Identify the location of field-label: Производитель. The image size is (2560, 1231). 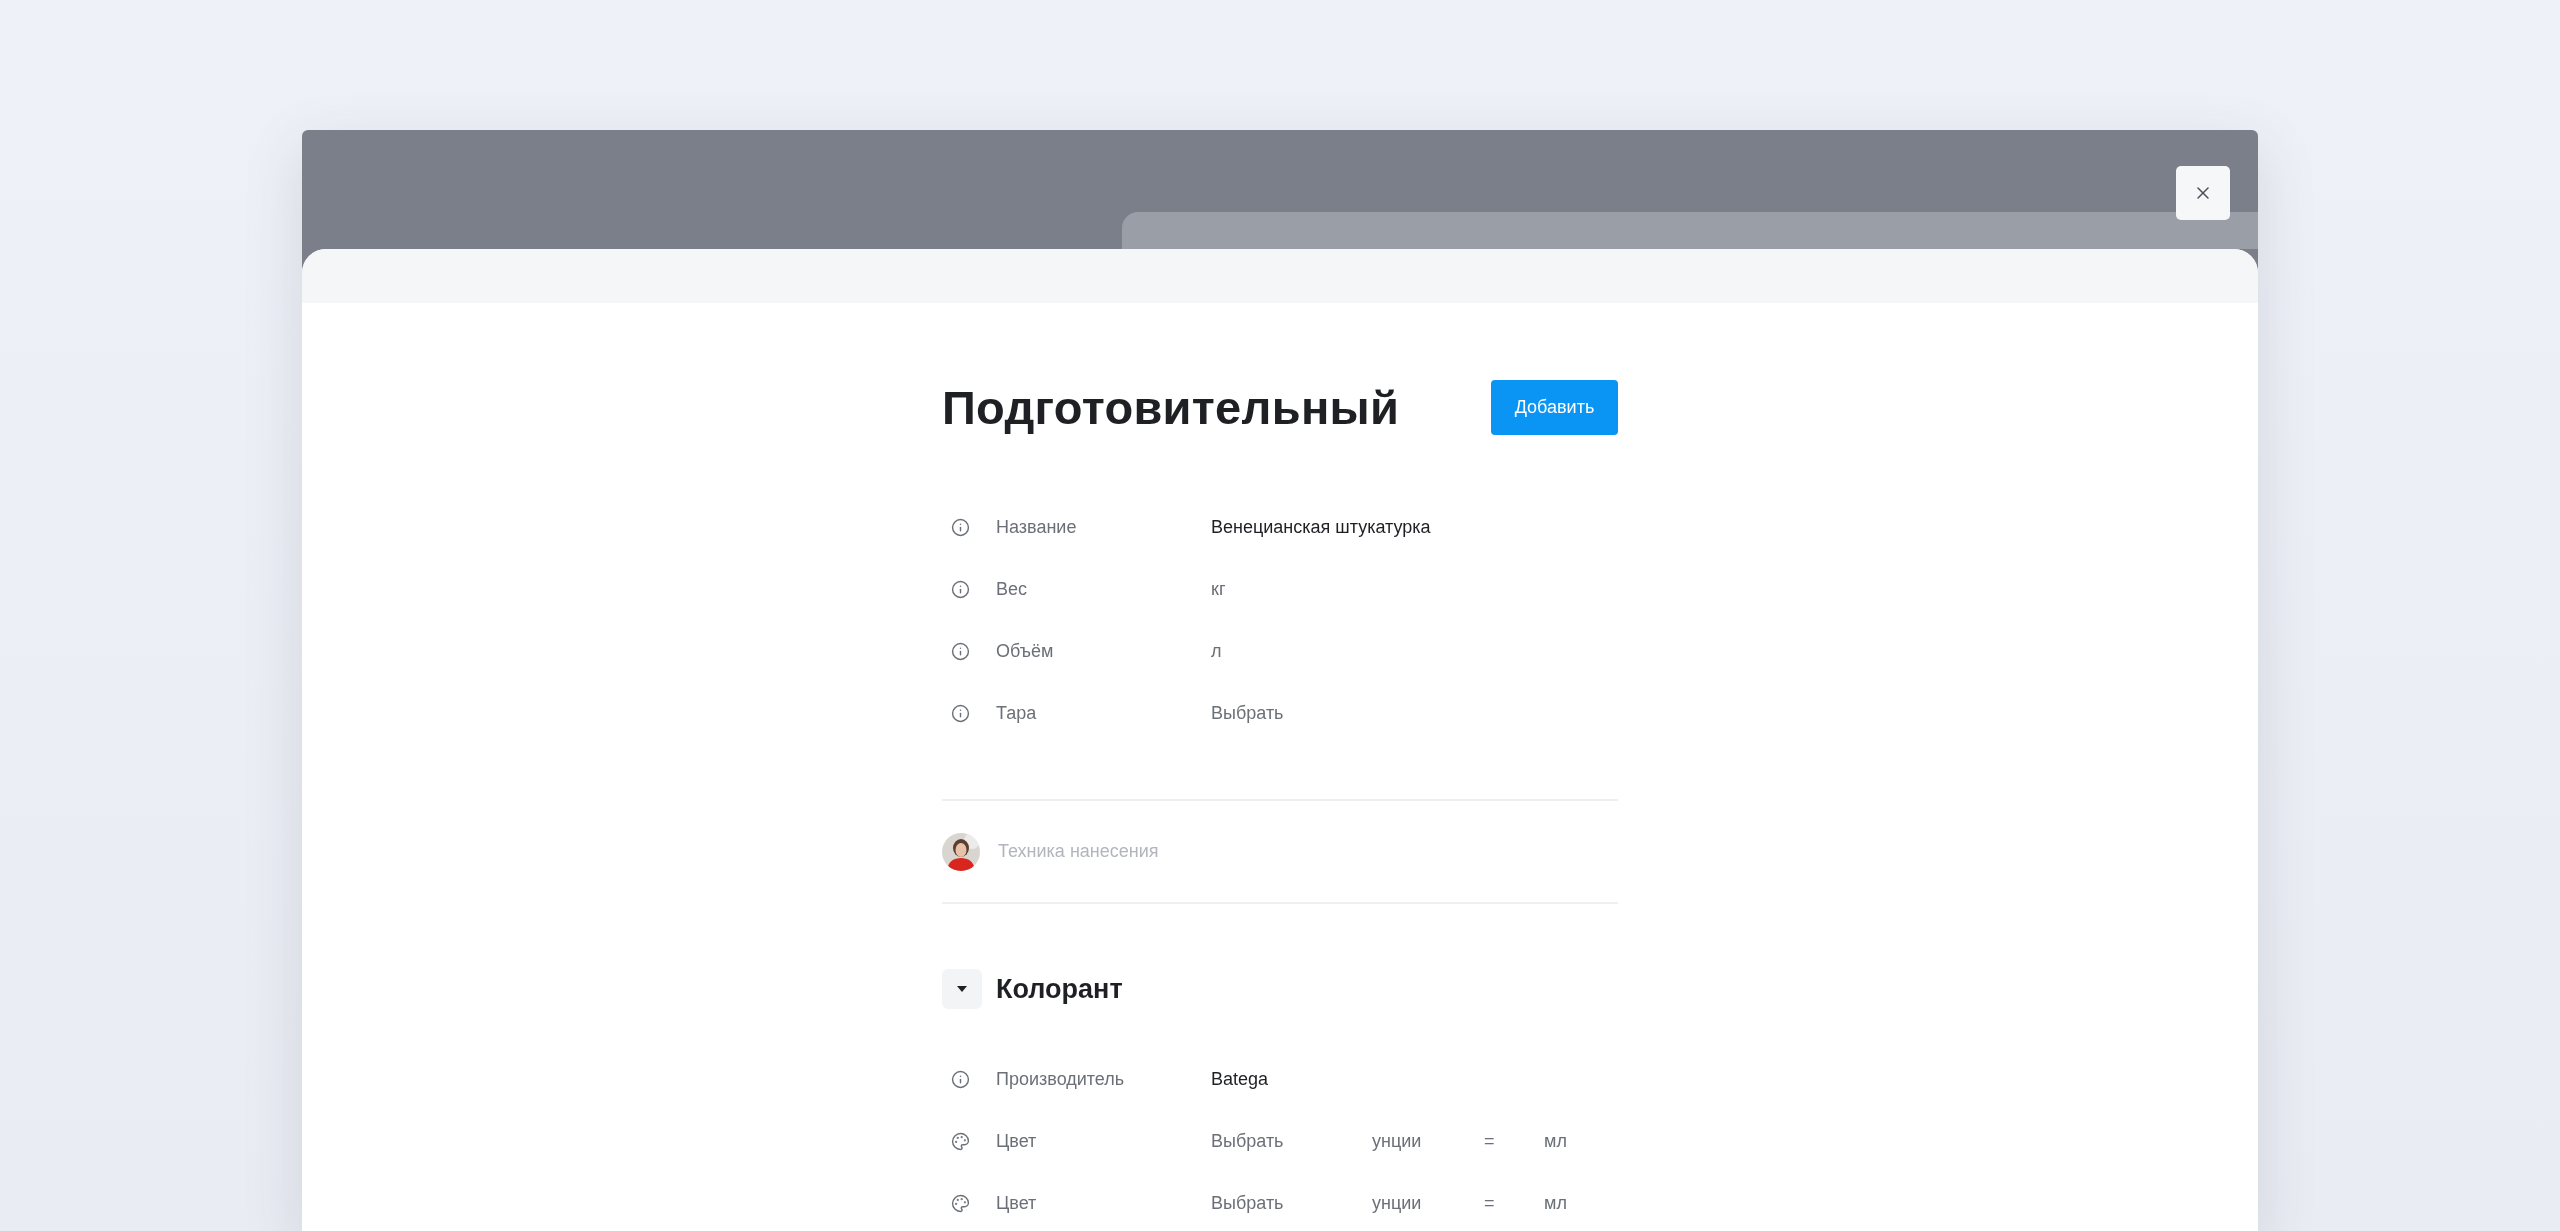
(1061, 1079).